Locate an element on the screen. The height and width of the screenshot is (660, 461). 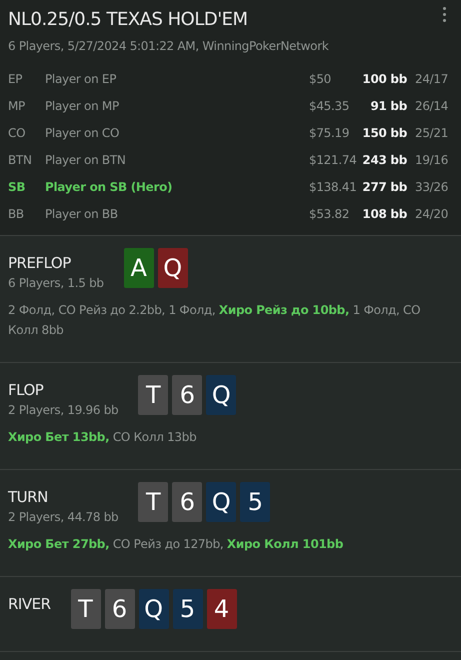
player-big-blinds: 277 bb is located at coordinates (384, 187).